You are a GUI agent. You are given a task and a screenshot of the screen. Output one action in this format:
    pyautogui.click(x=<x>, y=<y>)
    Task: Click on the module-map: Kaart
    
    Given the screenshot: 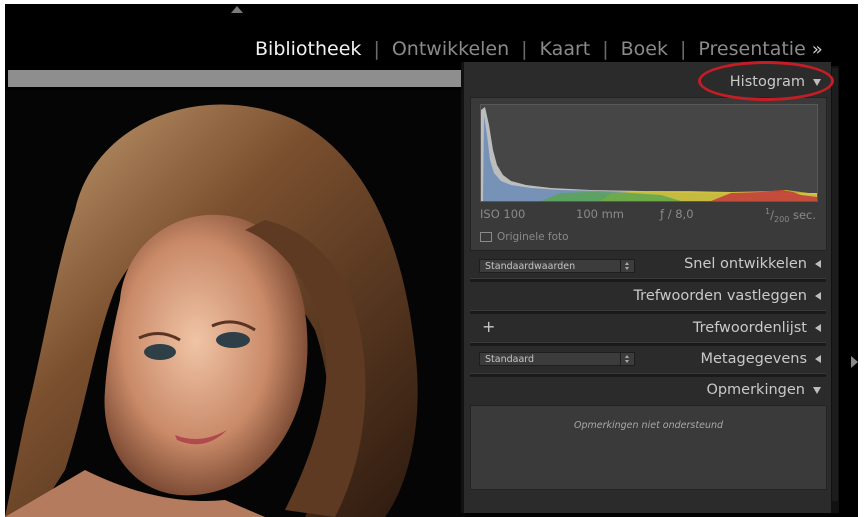 What is the action you would take?
    pyautogui.click(x=565, y=49)
    